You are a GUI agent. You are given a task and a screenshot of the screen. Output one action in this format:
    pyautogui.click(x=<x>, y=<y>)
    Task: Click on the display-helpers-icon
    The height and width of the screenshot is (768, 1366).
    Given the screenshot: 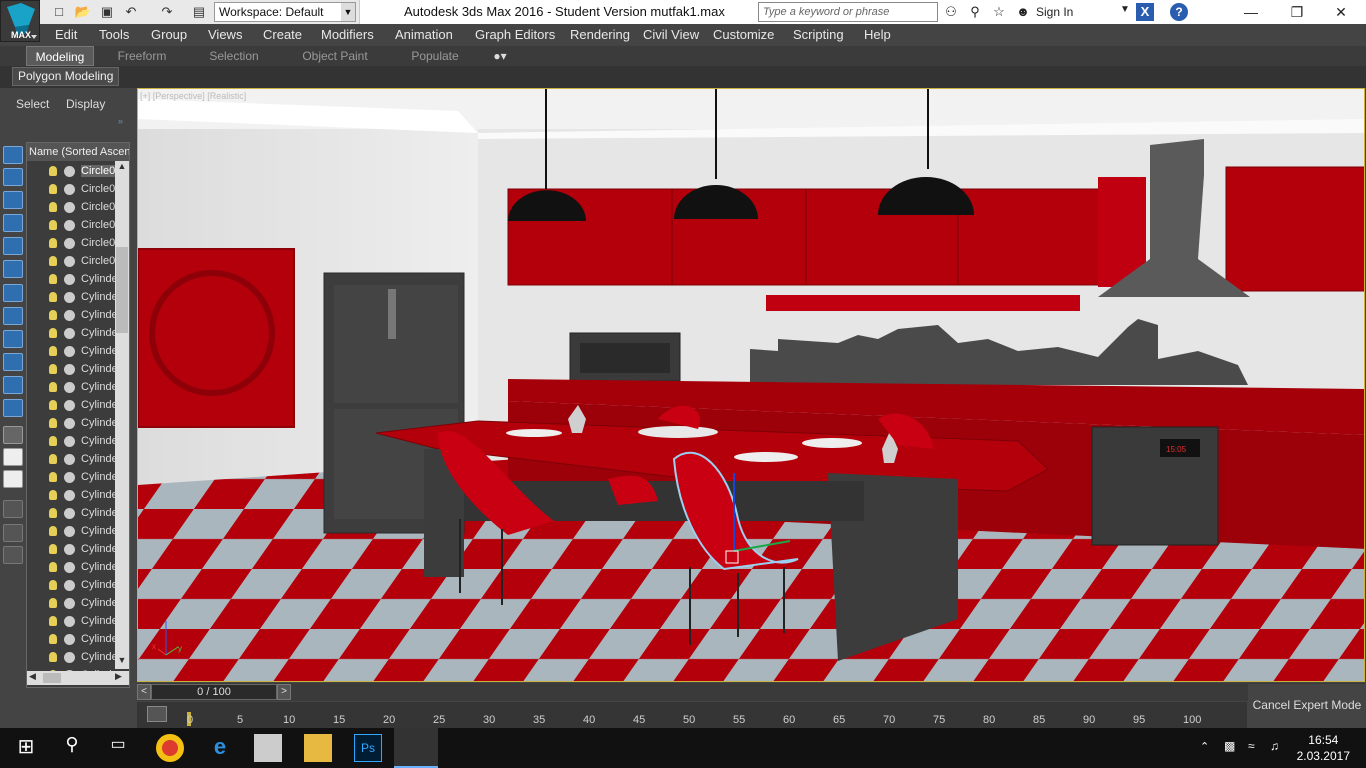 What is the action you would take?
    pyautogui.click(x=13, y=269)
    